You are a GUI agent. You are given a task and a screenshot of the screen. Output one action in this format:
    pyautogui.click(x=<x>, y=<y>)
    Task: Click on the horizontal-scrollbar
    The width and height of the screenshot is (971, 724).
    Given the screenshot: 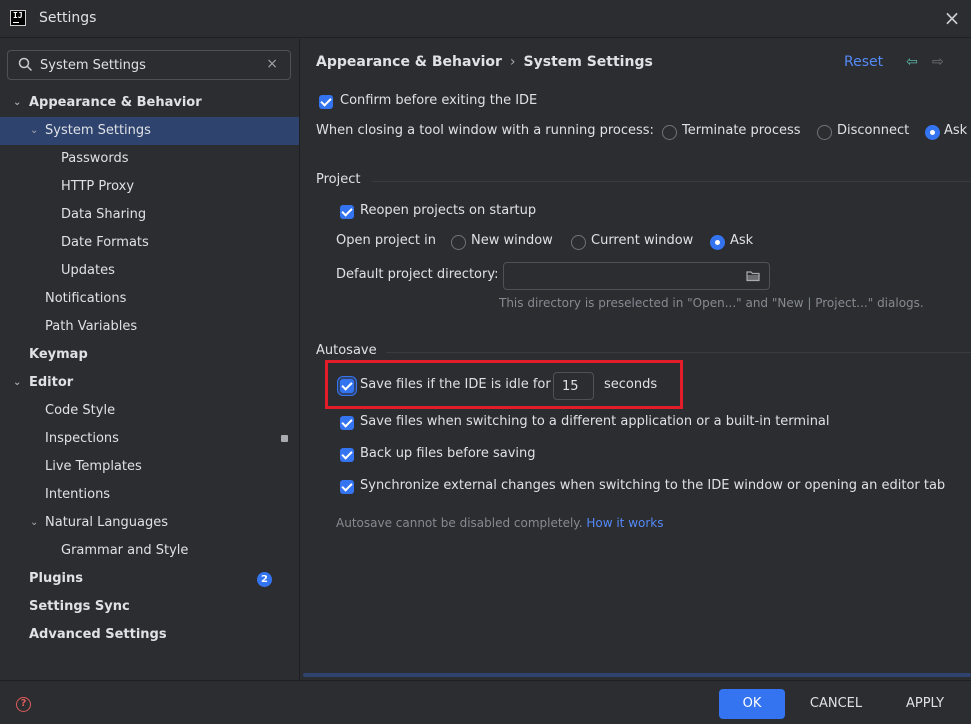 What is the action you would take?
    pyautogui.click(x=637, y=675)
    